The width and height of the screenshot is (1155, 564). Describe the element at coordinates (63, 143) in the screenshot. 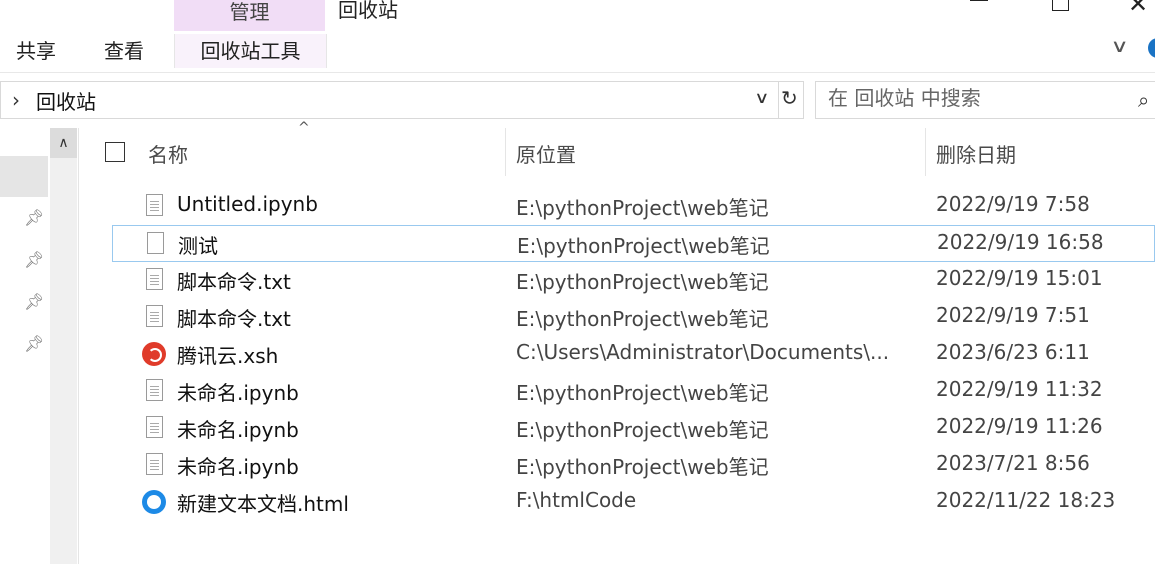

I see `scroll-up-icon: ∧` at that location.